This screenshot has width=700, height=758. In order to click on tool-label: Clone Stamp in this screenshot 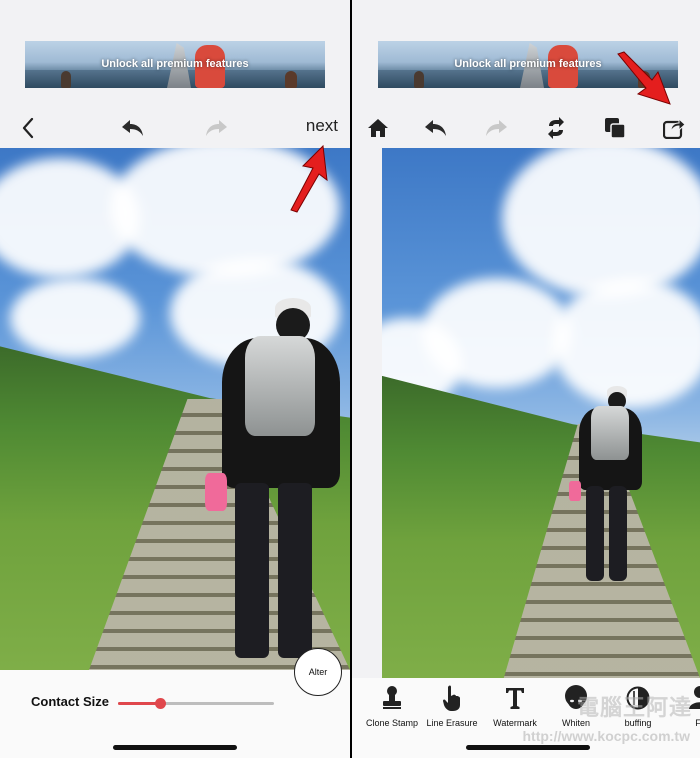, I will do `click(392, 723)`.